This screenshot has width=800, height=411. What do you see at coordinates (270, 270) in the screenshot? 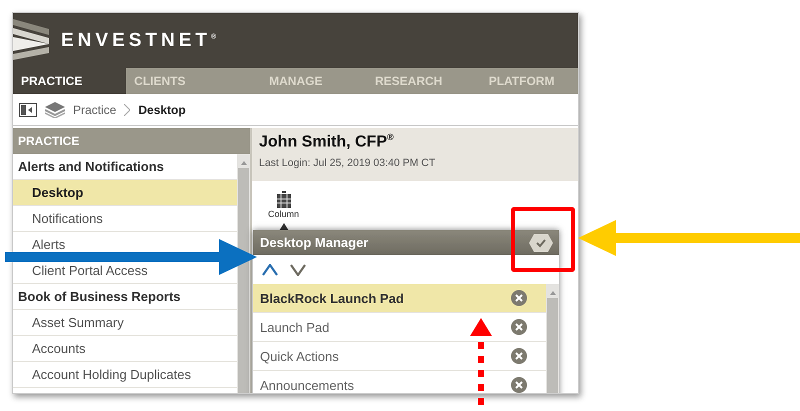
I see `move-up-icon` at bounding box center [270, 270].